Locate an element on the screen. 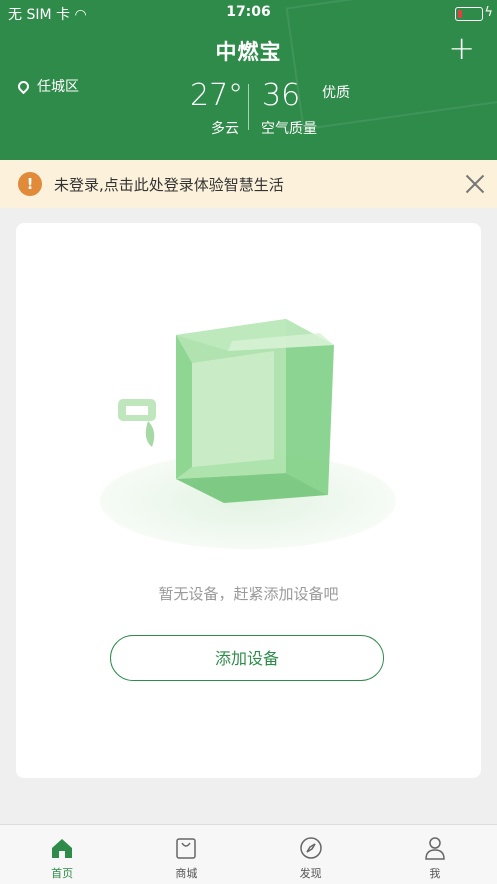  add-device-button: 添加设备 is located at coordinates (247, 658).